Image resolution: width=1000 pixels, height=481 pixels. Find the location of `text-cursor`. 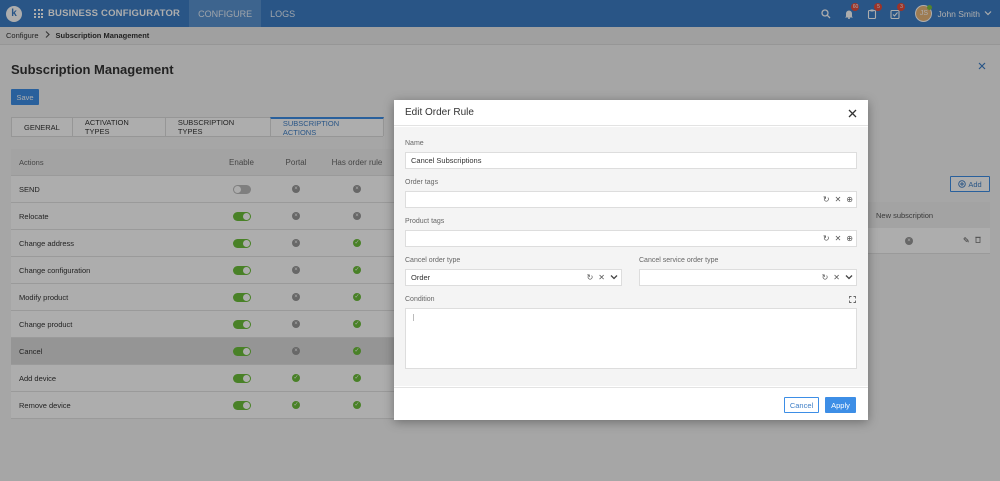

text-cursor is located at coordinates (413, 317).